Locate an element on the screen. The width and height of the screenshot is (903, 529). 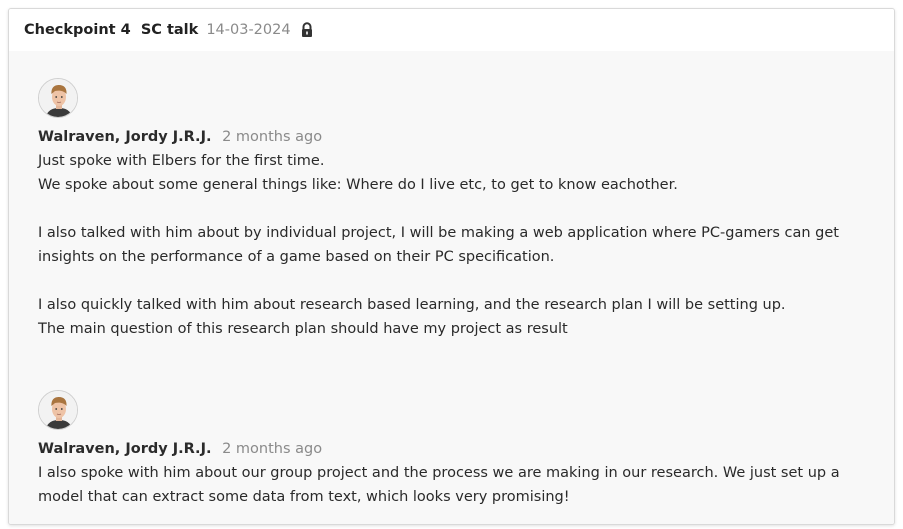
lock-icon is located at coordinates (307, 30).